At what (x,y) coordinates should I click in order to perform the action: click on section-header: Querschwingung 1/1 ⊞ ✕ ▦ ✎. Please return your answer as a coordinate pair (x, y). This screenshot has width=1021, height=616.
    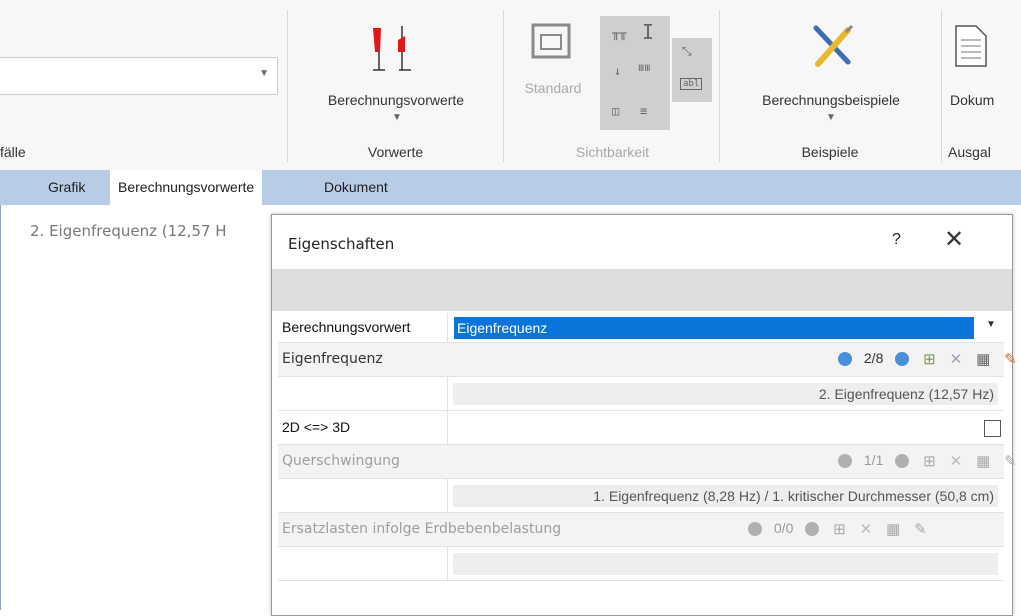
    Looking at the image, I should click on (647, 462).